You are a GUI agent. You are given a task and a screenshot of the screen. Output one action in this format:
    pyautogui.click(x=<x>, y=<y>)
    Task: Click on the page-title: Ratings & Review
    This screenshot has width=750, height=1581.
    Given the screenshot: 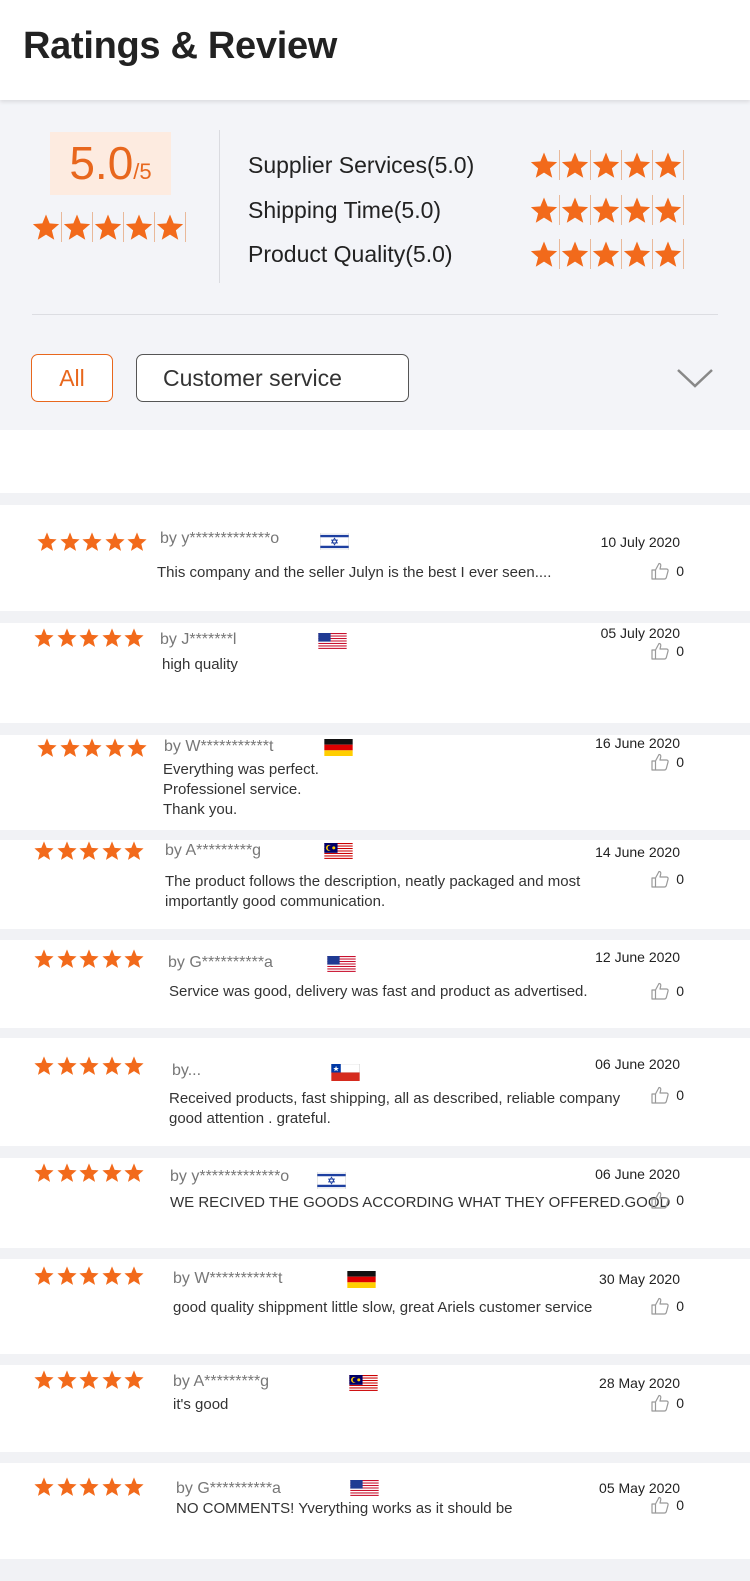 What is the action you would take?
    pyautogui.click(x=180, y=46)
    